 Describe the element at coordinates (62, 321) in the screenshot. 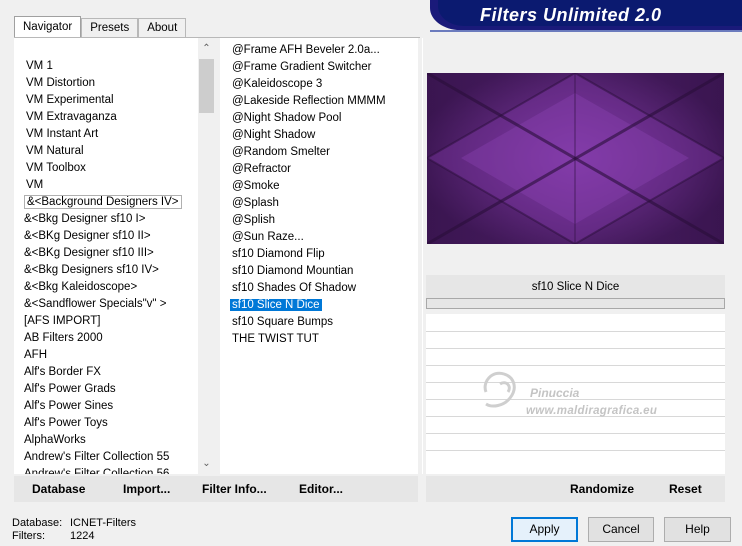

I see `category-label: [AFS IMPORT]` at that location.